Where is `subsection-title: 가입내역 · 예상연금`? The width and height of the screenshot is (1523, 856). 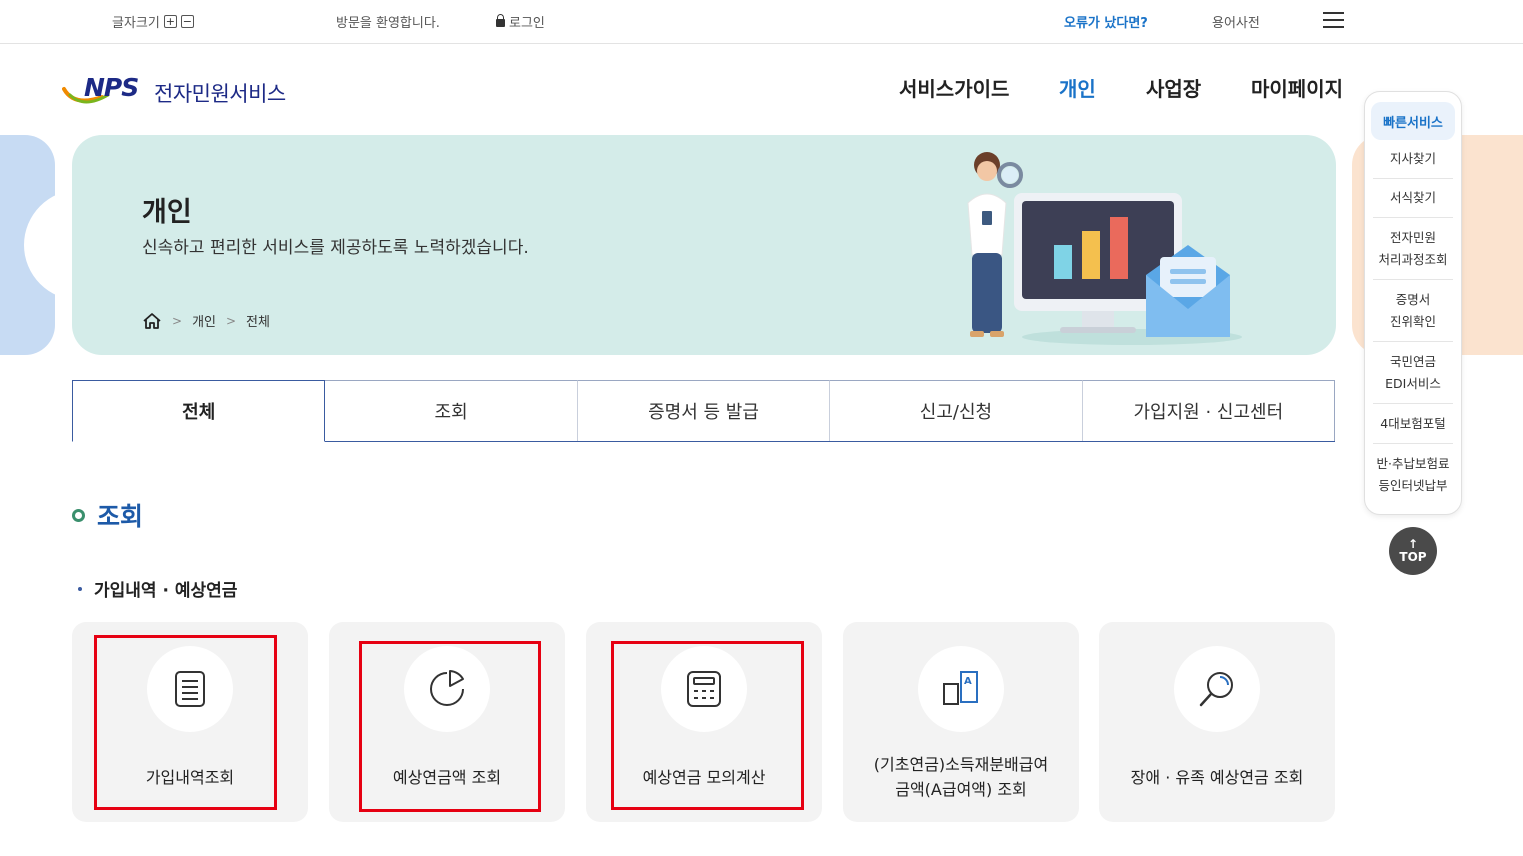
subsection-title: 가입내역 · 예상연금 is located at coordinates (157, 588).